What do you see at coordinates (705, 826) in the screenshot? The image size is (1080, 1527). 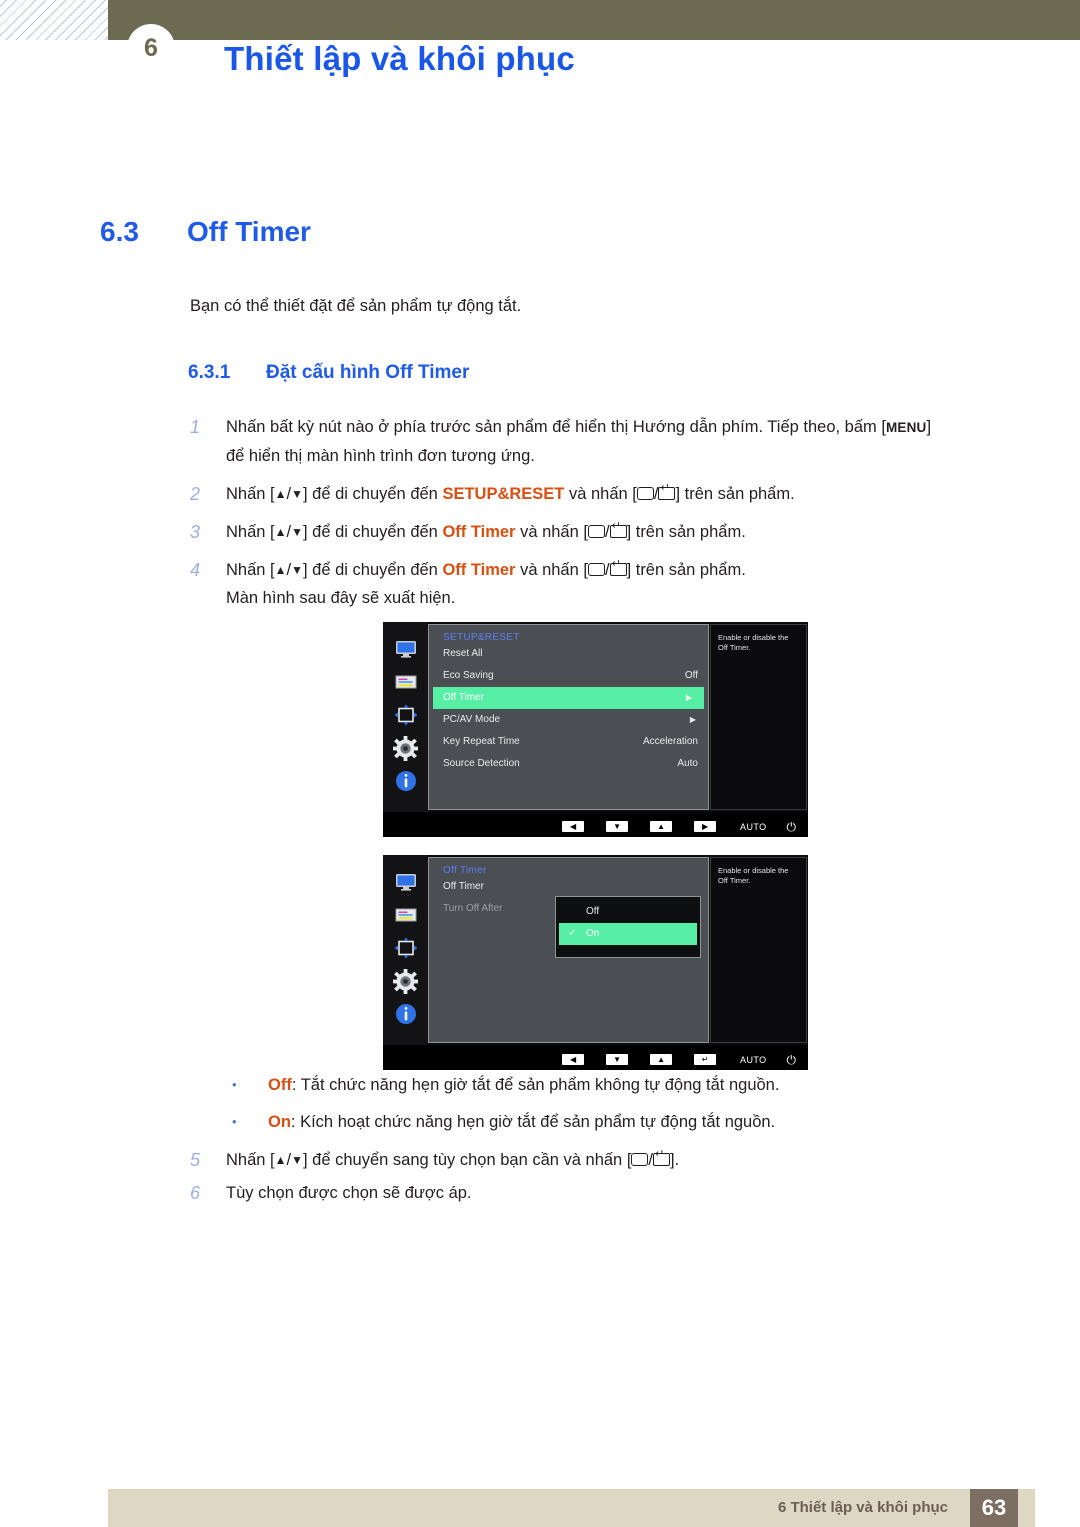 I see `nav-right-button: ▶` at bounding box center [705, 826].